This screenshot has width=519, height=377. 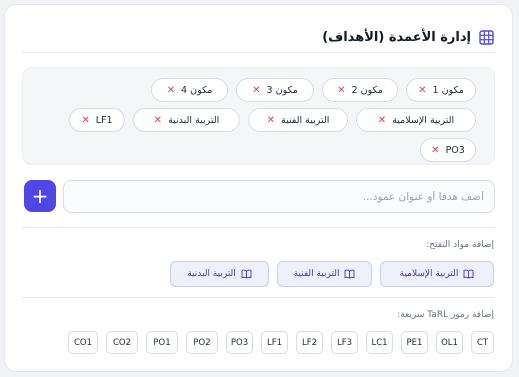 I want to click on tarl-code-button: CO2, so click(x=122, y=342).